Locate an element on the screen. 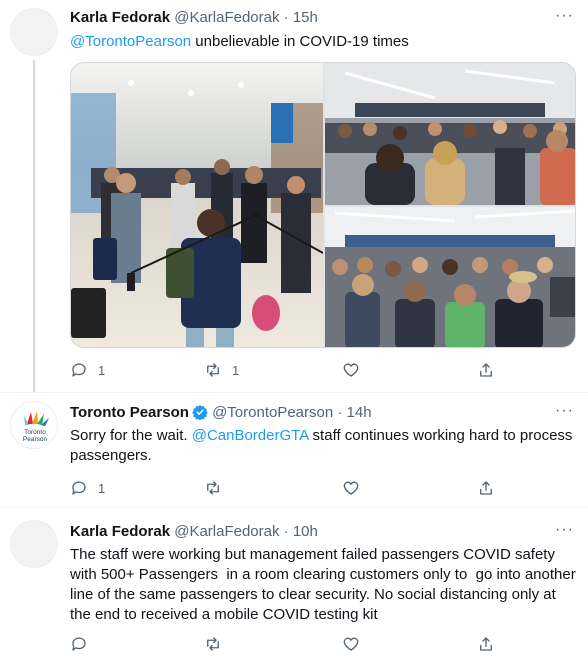  tweet-actions: 1 is located at coordinates (285, 489).